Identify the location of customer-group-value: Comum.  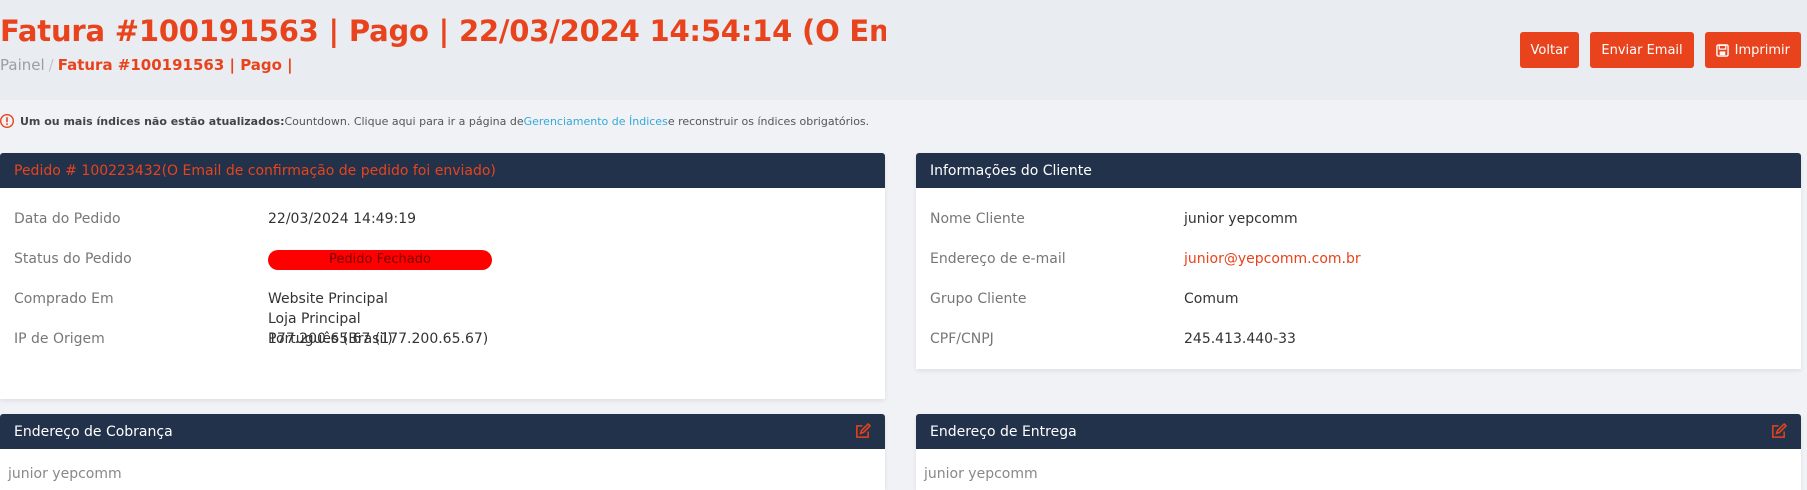
(1211, 299).